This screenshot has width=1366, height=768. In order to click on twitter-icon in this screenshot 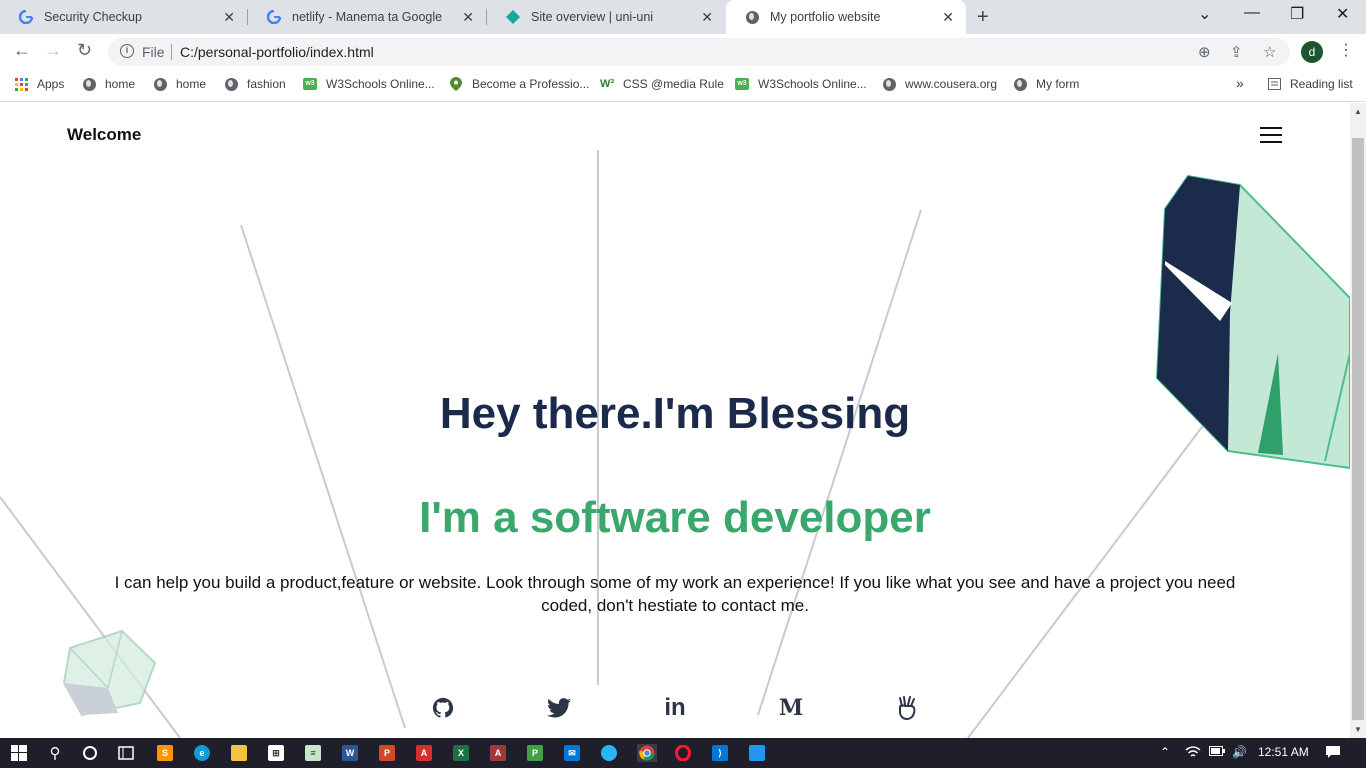, I will do `click(559, 708)`.